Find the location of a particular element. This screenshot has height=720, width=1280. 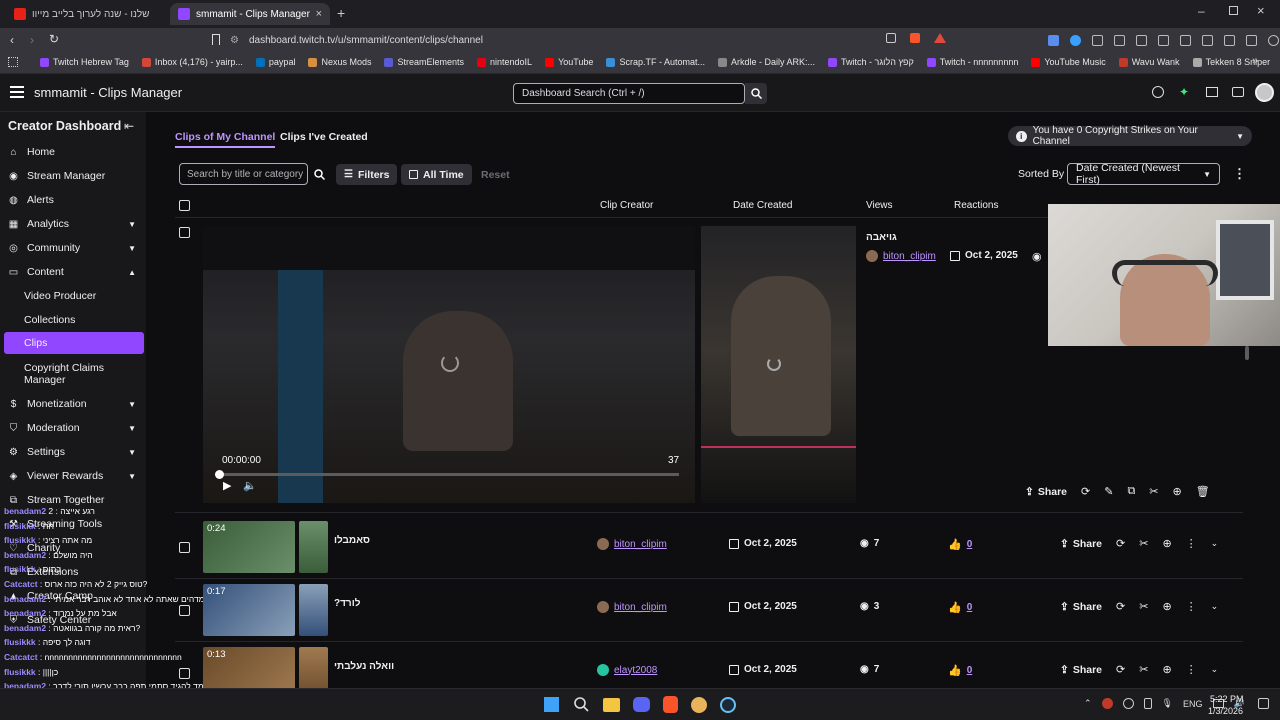

tab-clips-of-my-channel: Clips of My Channel is located at coordinates (225, 139).